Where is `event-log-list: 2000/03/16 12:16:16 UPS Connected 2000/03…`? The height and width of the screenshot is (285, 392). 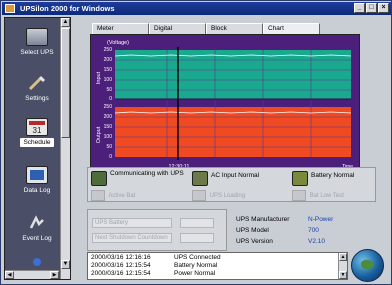
event-log-list: 2000/03/16 12:16:16 UPS Connected 2000/03… is located at coordinates (217, 266).